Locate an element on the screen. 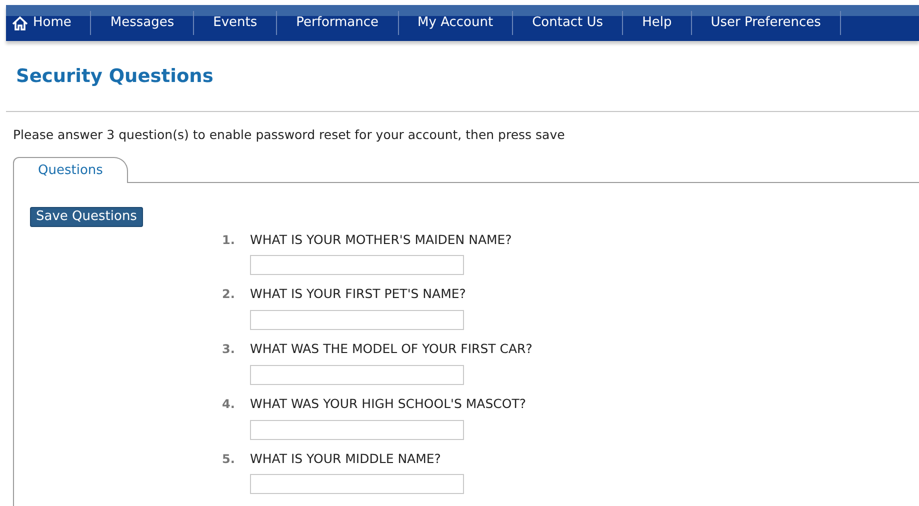  home-icon is located at coordinates (20, 23).